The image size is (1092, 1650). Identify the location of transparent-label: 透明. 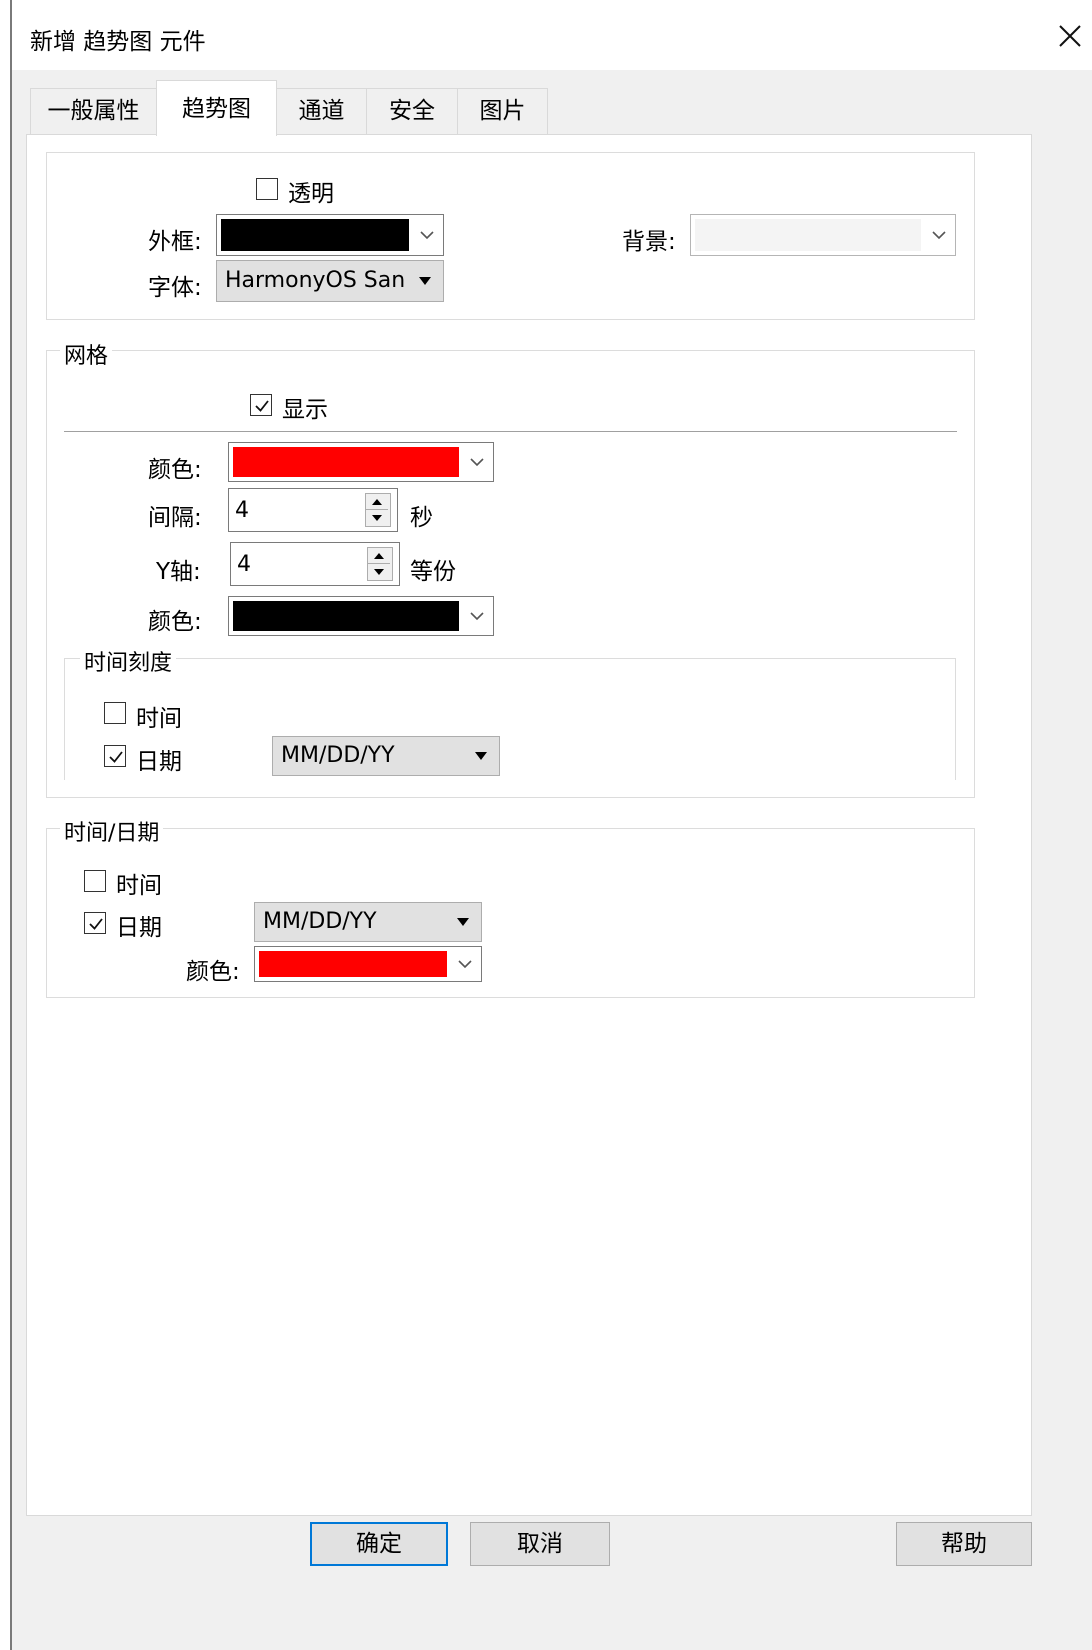
(311, 194).